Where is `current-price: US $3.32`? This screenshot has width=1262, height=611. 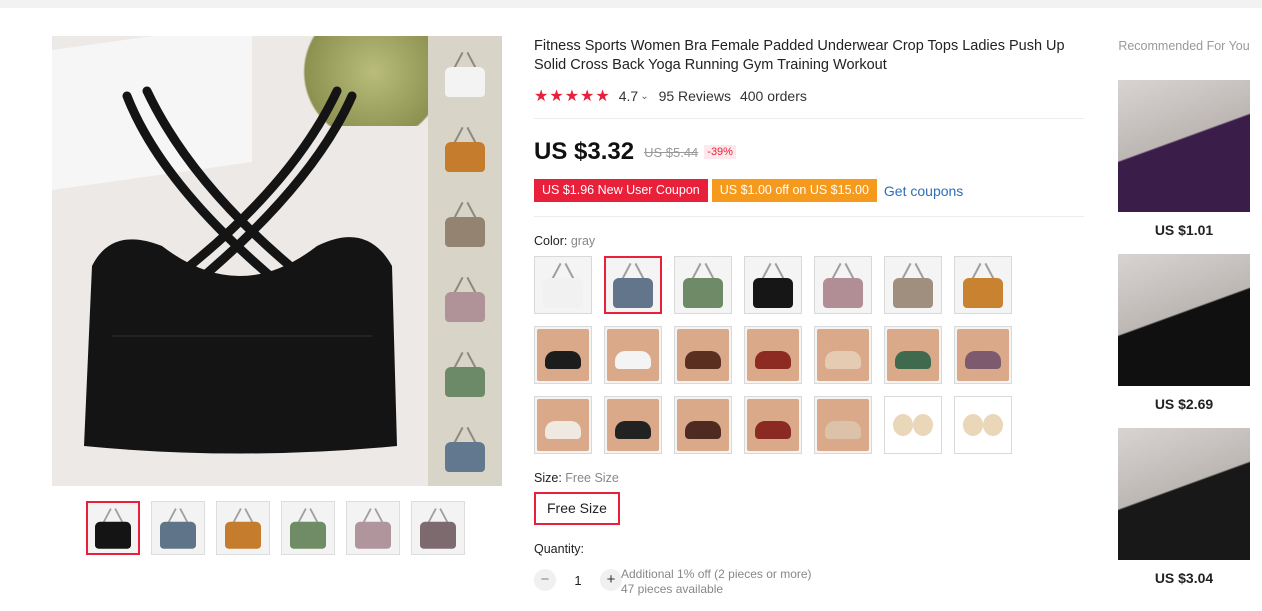
current-price: US $3.32 is located at coordinates (584, 151).